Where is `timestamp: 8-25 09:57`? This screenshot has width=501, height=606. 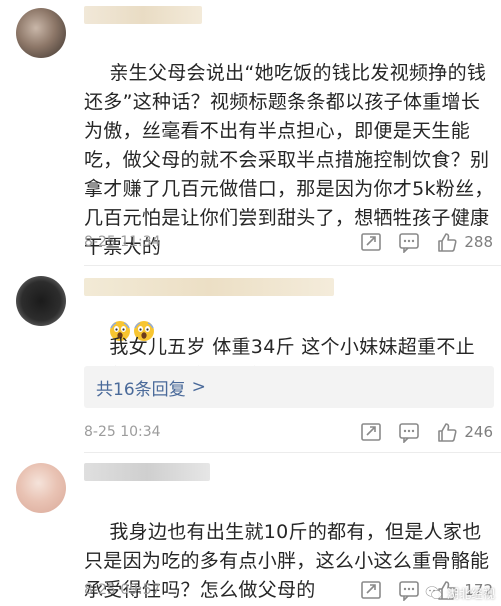 timestamp: 8-25 09:57 is located at coordinates (122, 590).